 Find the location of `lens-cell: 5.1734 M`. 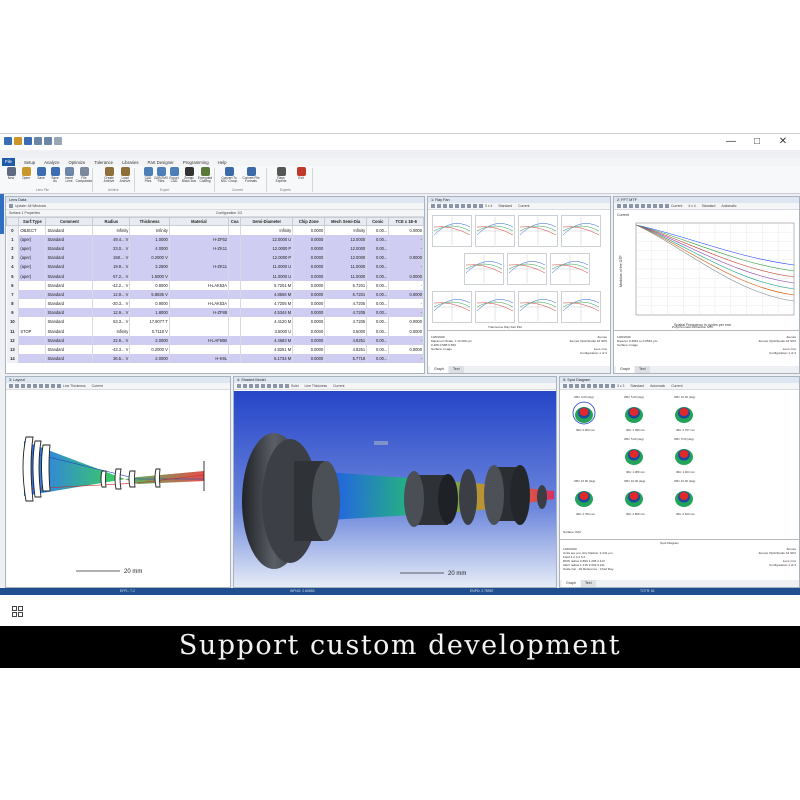

lens-cell: 5.1734 M is located at coordinates (267, 359).